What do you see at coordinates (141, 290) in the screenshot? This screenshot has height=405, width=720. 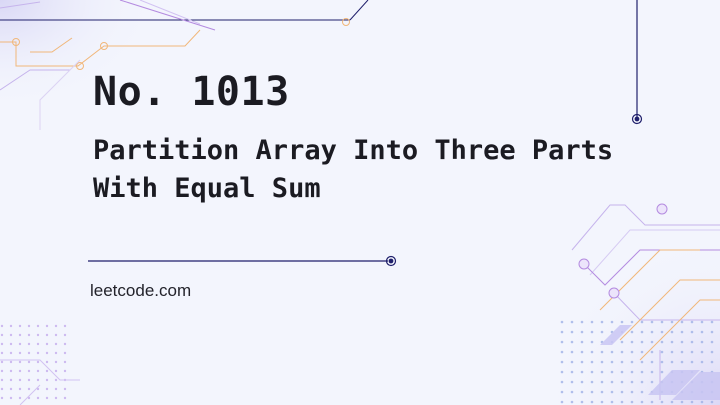 I see `site-url: leetcode.com` at bounding box center [141, 290].